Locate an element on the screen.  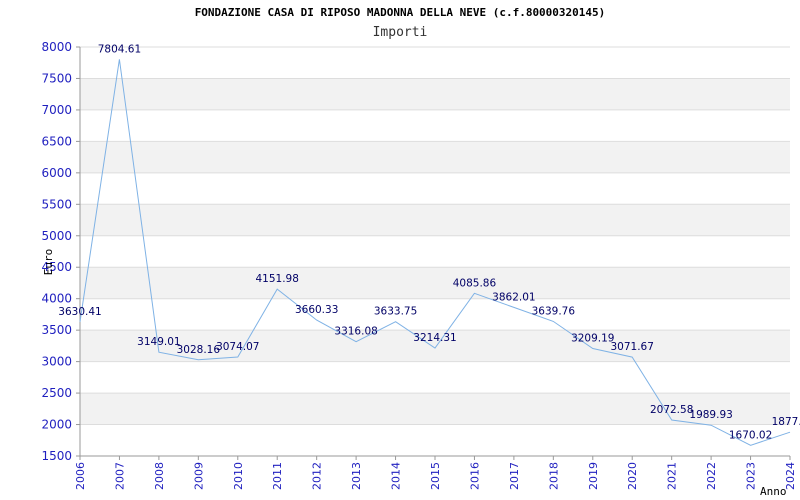
data-label: 7804.61 is located at coordinates (119, 49).